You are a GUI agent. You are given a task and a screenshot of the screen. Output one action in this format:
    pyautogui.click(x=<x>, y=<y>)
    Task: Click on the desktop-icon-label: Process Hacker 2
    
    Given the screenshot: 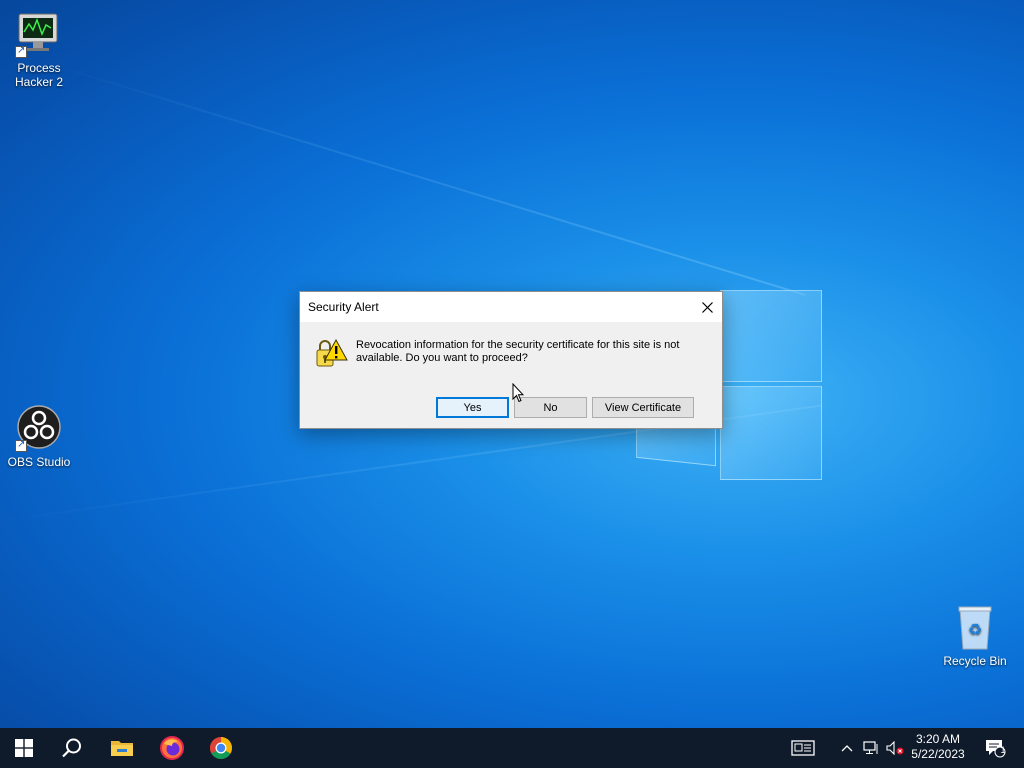 What is the action you would take?
    pyautogui.click(x=39, y=75)
    